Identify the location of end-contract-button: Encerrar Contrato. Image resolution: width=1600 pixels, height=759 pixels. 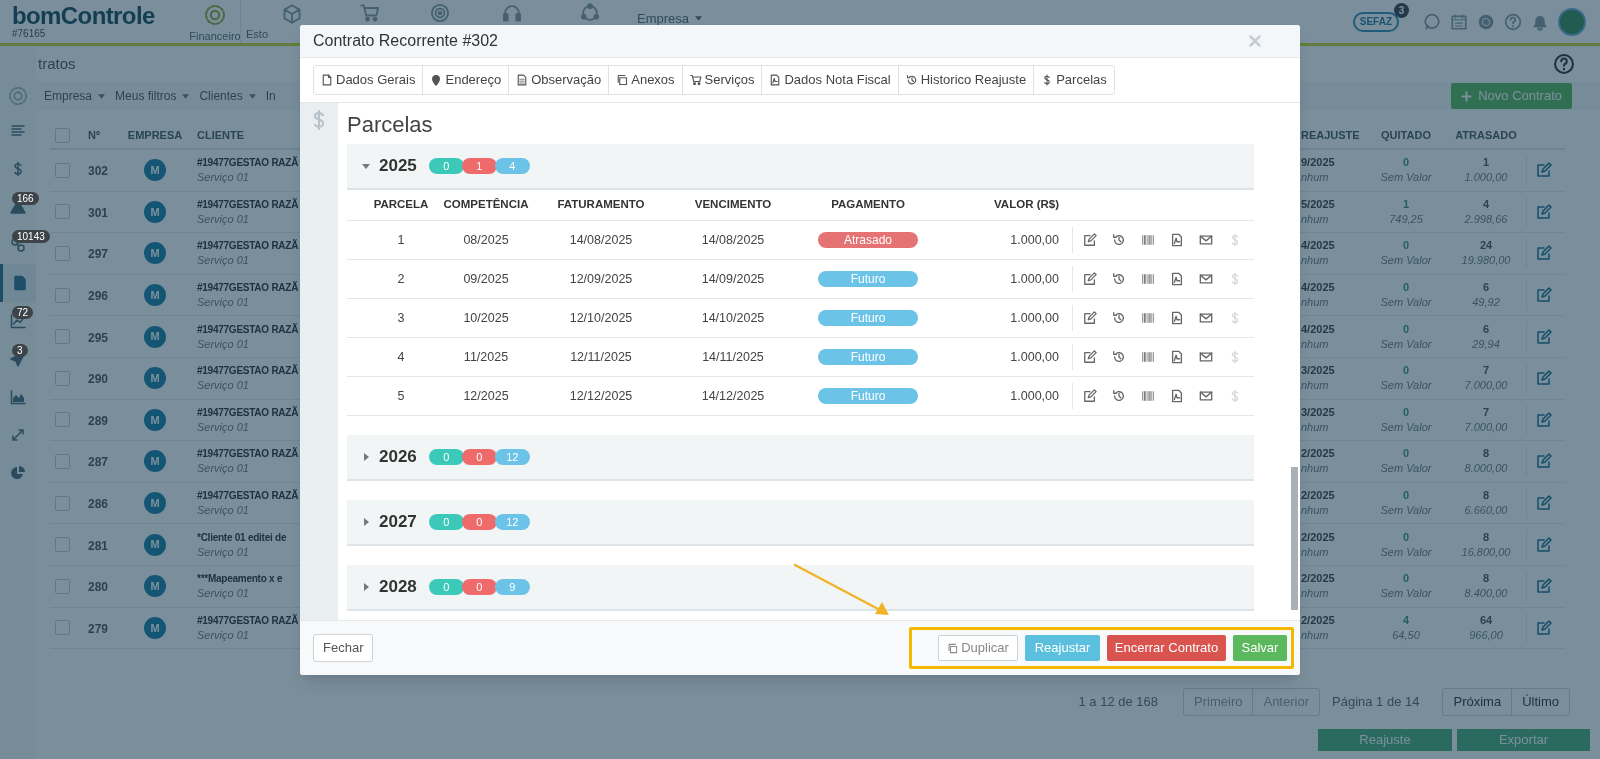
(1166, 648).